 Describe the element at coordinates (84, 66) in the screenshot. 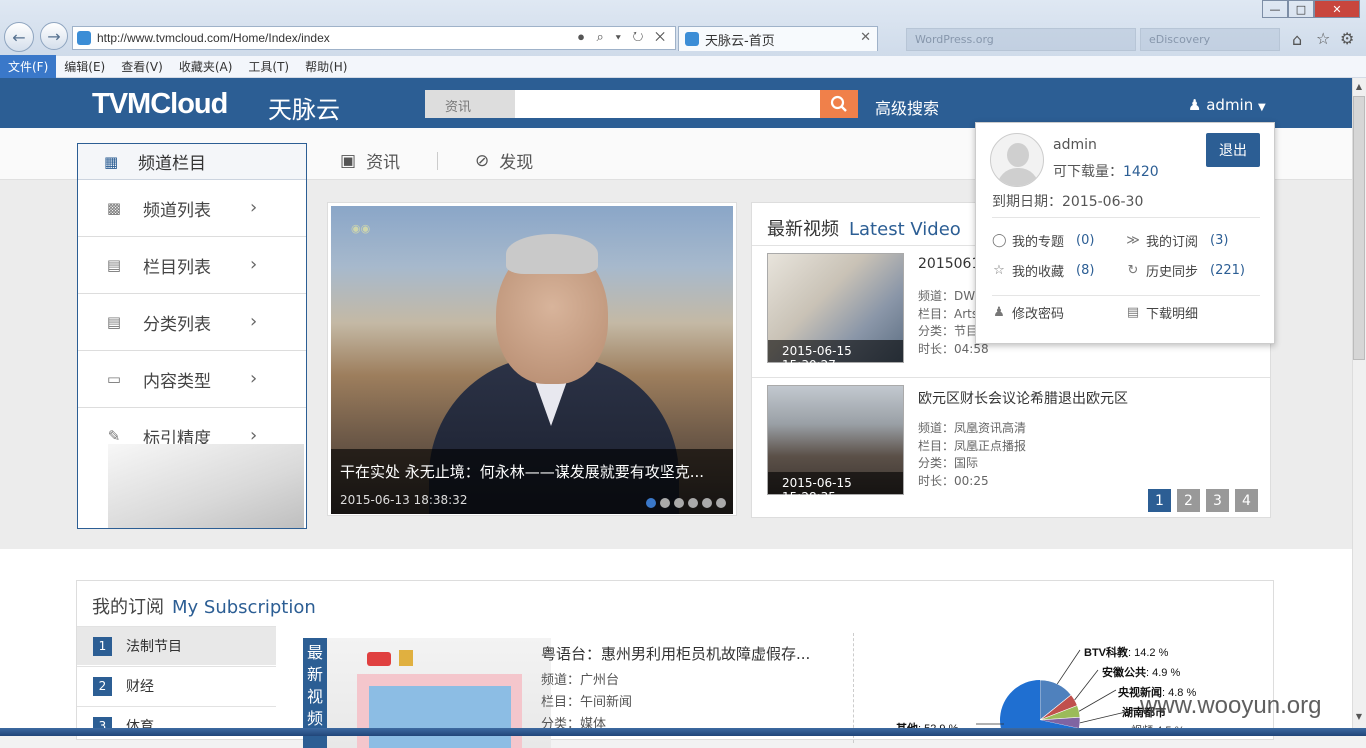

I see `menu-edit: 编辑(E)` at that location.